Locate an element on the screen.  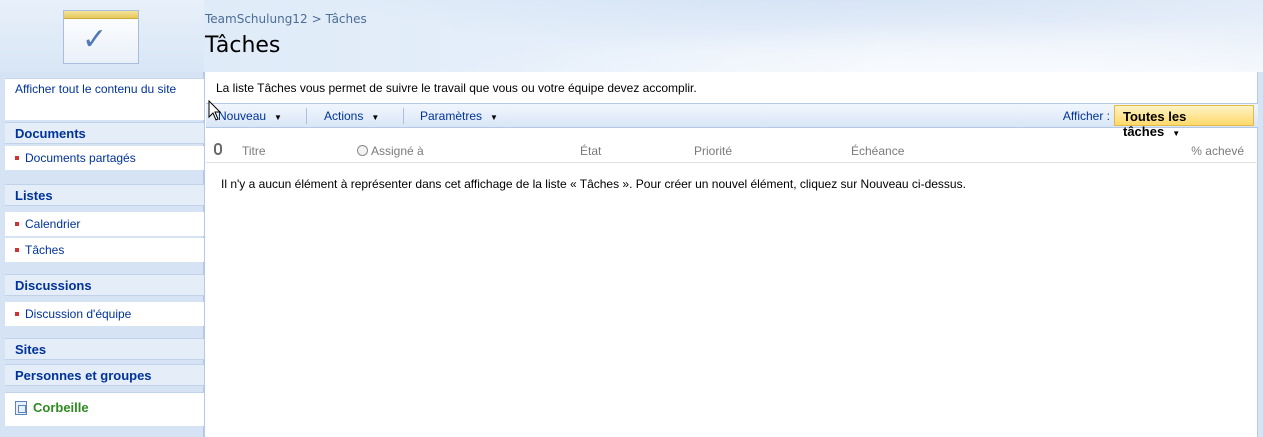
view-label: Afficher : is located at coordinates (1086, 116).